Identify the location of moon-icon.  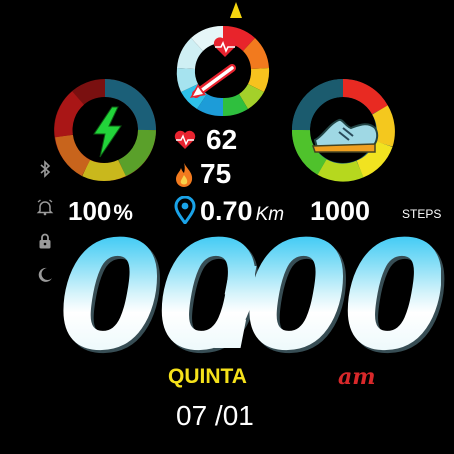
(45, 274).